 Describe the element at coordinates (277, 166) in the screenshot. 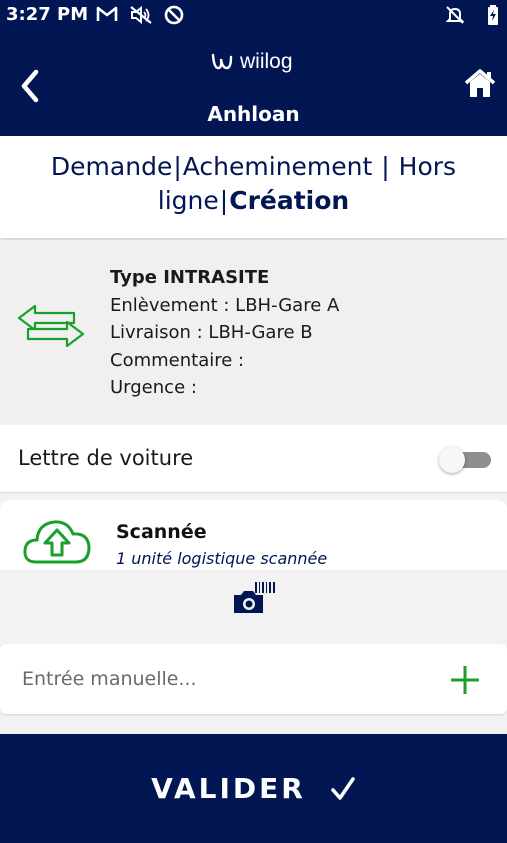

I see `breadcrumb-acheminement: Acheminement` at that location.